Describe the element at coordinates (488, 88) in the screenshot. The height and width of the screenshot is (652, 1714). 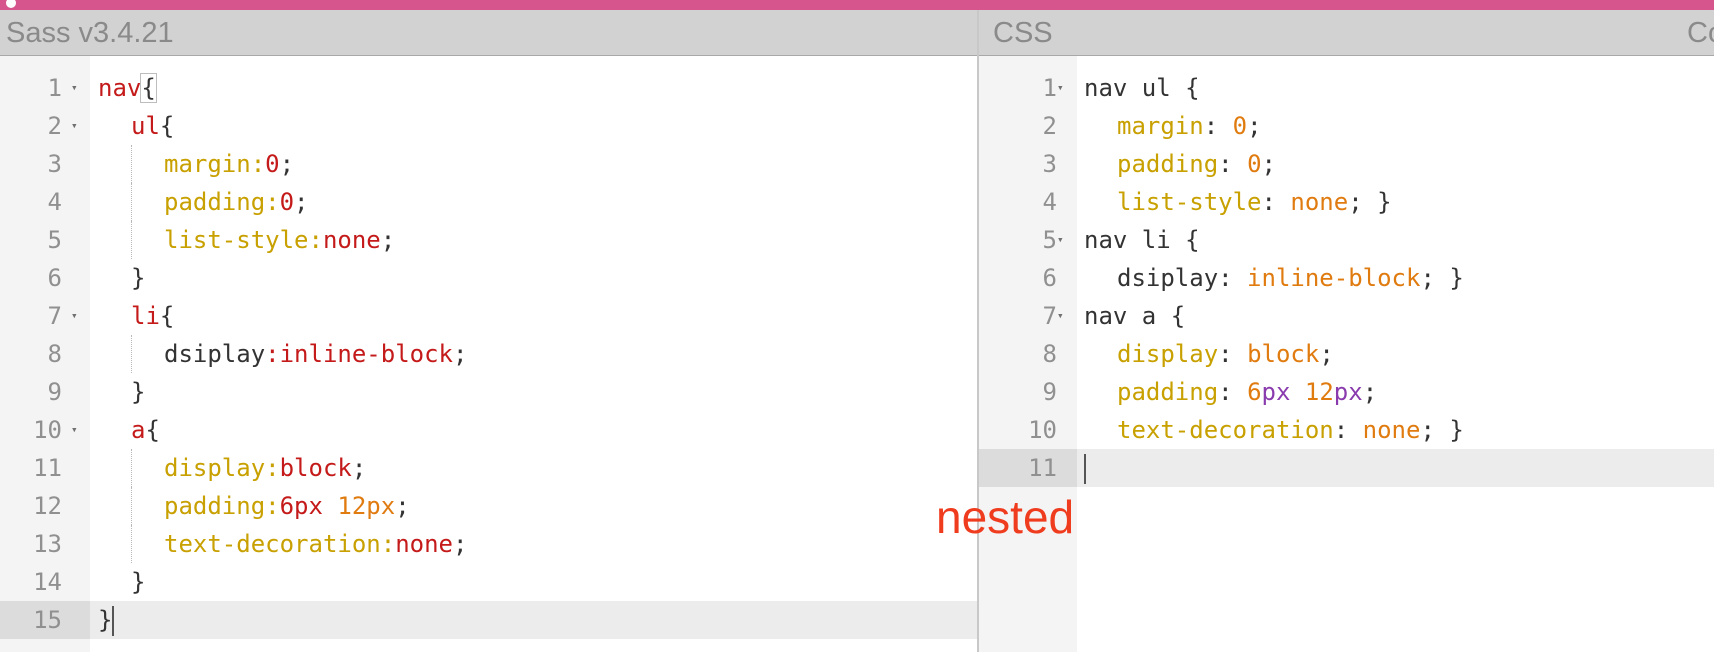
I see `code-line: 1 ▾ nav{` at that location.